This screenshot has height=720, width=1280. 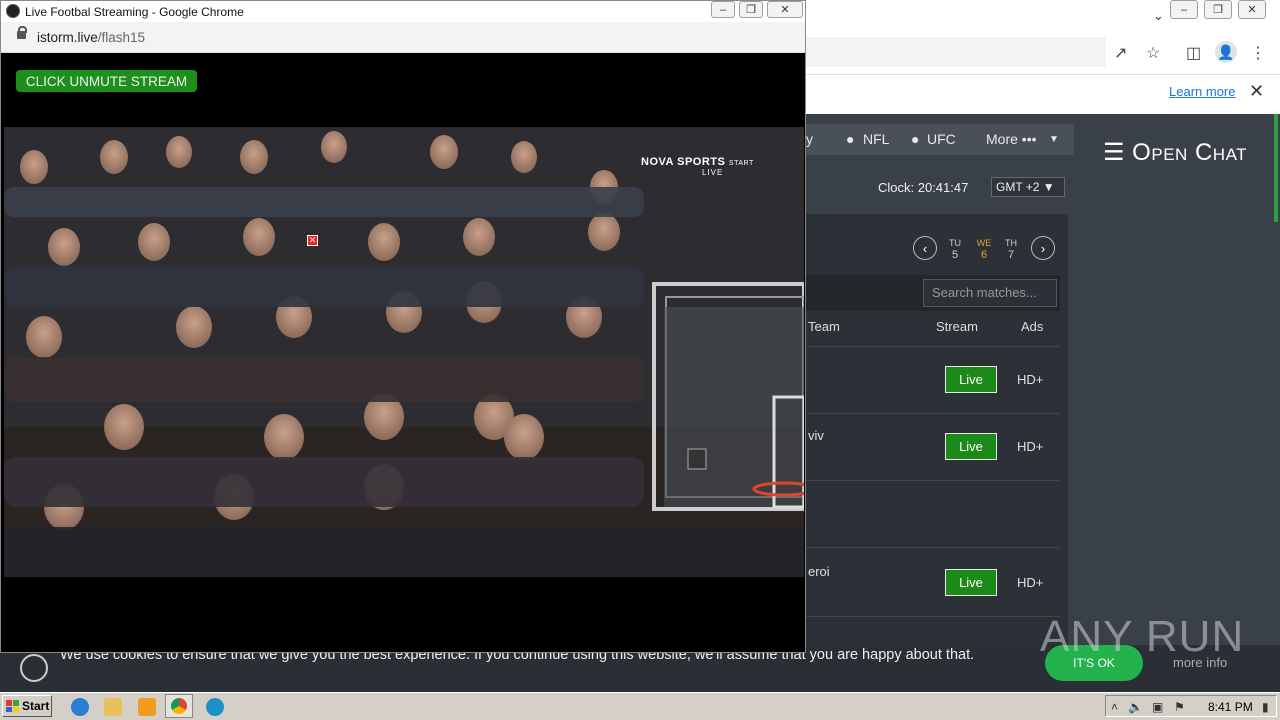 What do you see at coordinates (1202, 91) in the screenshot?
I see `learn-more-link: Learn more` at bounding box center [1202, 91].